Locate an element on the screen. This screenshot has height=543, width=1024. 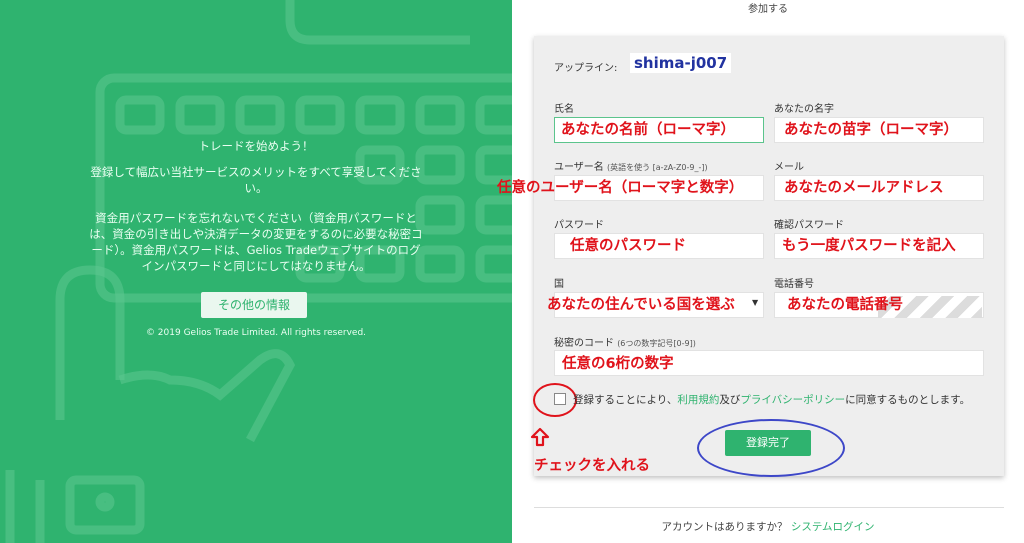
secret-code-label: 秘密のコード (6つの数字記号[0-9]) is located at coordinates (625, 341).